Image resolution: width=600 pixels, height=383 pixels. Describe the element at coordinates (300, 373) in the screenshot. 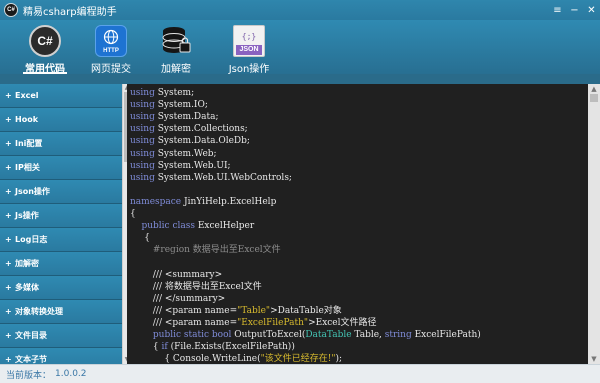

I see `status-bar: 当前版本： 1.0.0.2` at that location.